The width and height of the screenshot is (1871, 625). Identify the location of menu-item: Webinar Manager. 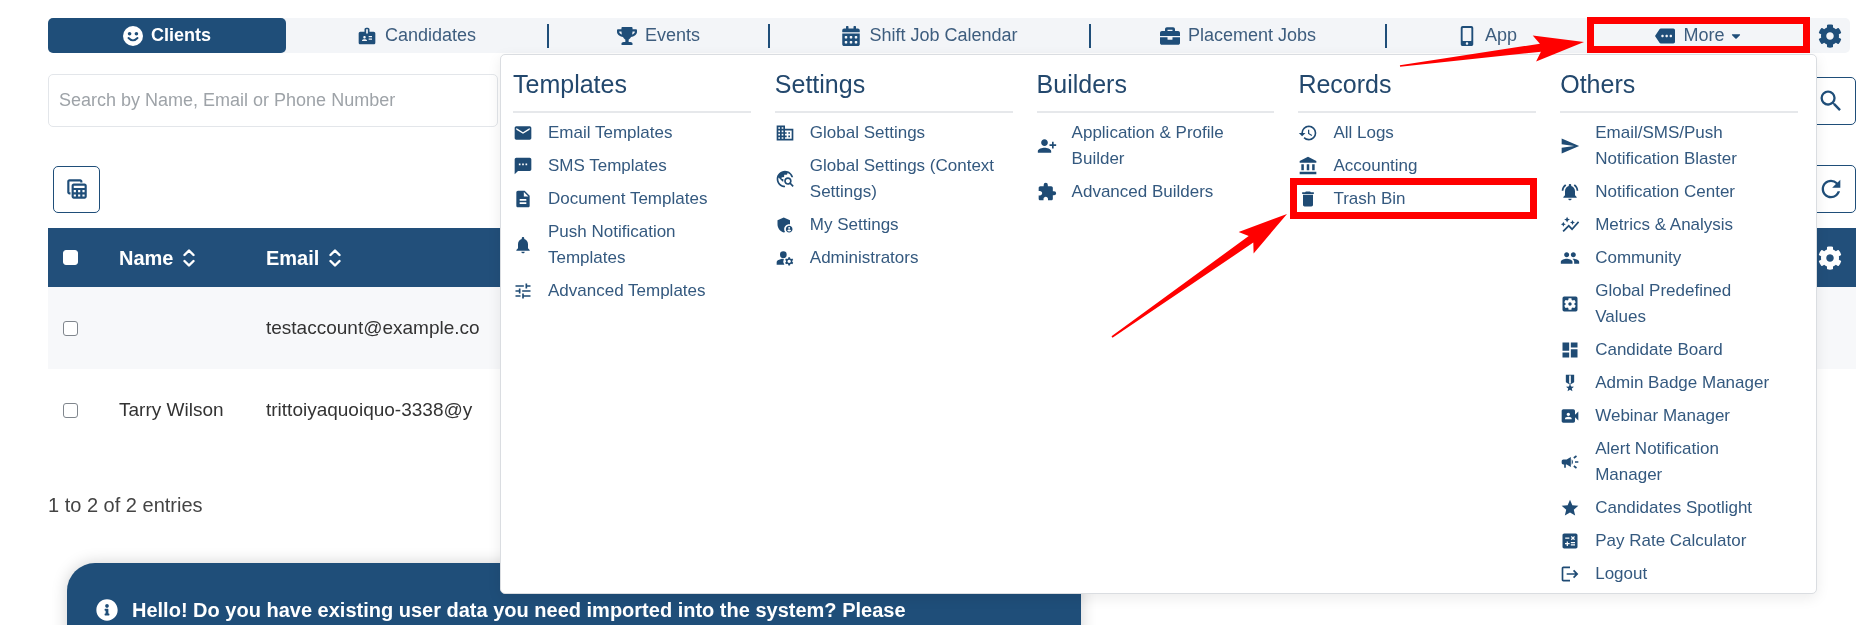
(1645, 416).